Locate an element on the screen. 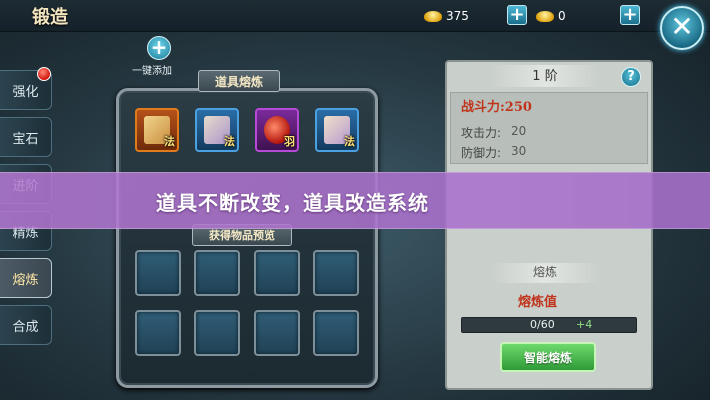 The width and height of the screenshot is (710, 400). smelt-bonus: +4 is located at coordinates (584, 324).